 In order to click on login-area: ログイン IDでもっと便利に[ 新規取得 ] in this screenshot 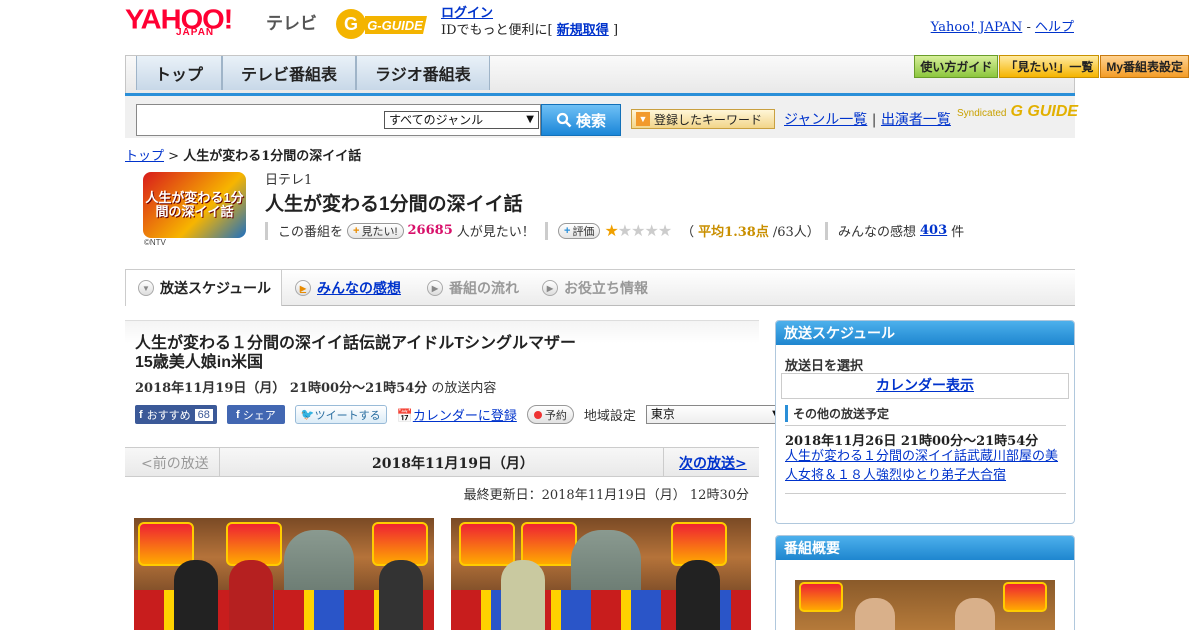, I will do `click(529, 22)`.